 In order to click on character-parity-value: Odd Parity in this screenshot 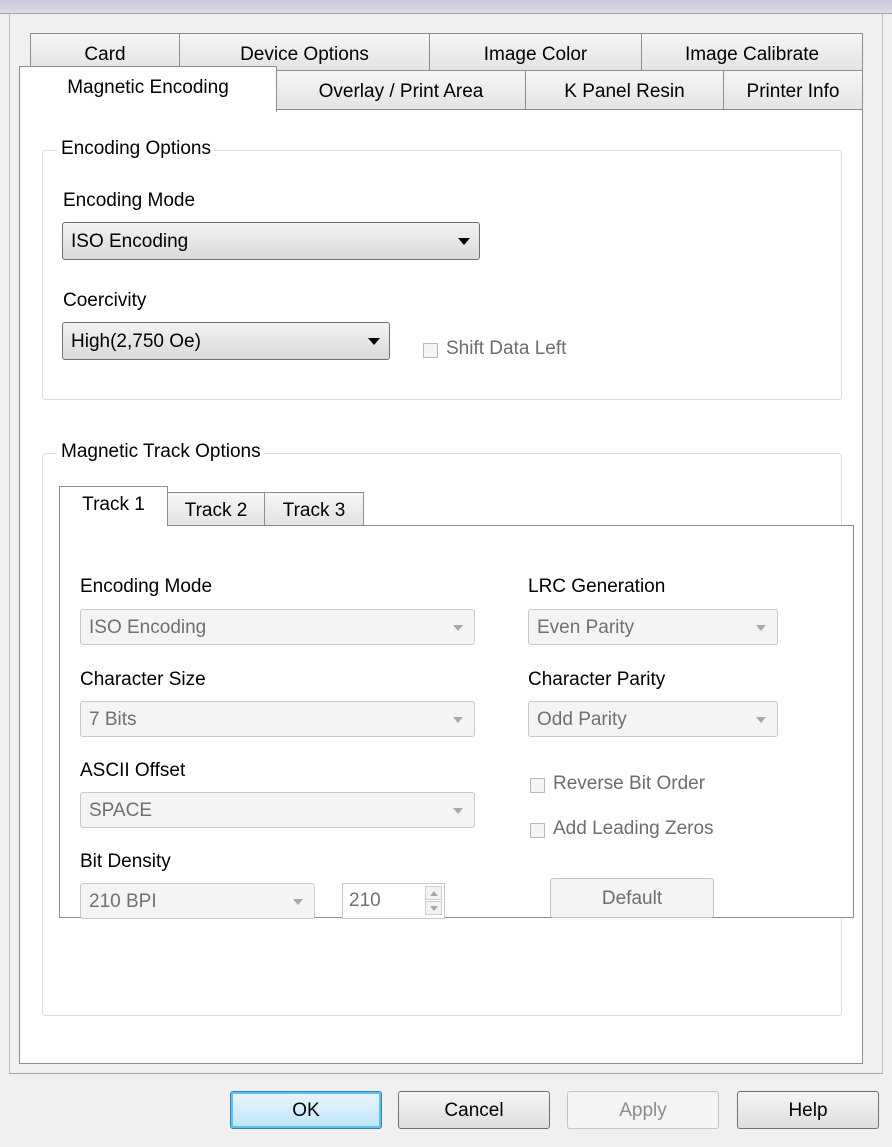, I will do `click(582, 719)`.